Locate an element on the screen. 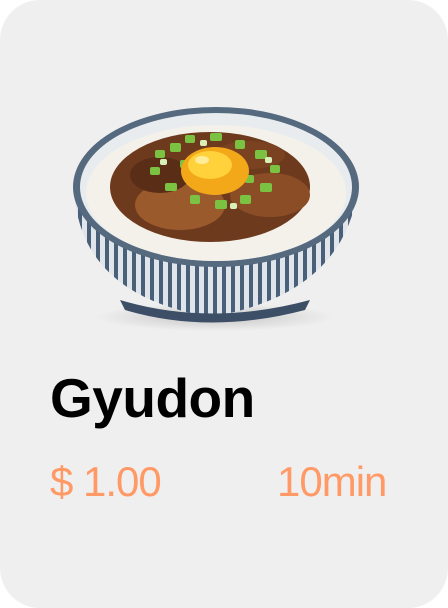 This screenshot has height=608, width=448. dish-price: $ 1.00 is located at coordinates (106, 481).